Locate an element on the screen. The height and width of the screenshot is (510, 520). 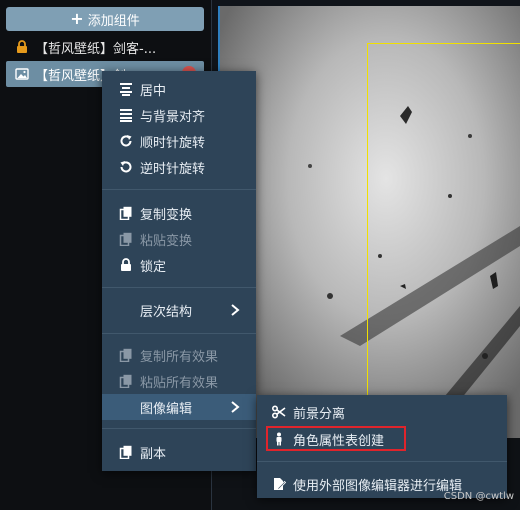
scissors-icon is located at coordinates (279, 412).